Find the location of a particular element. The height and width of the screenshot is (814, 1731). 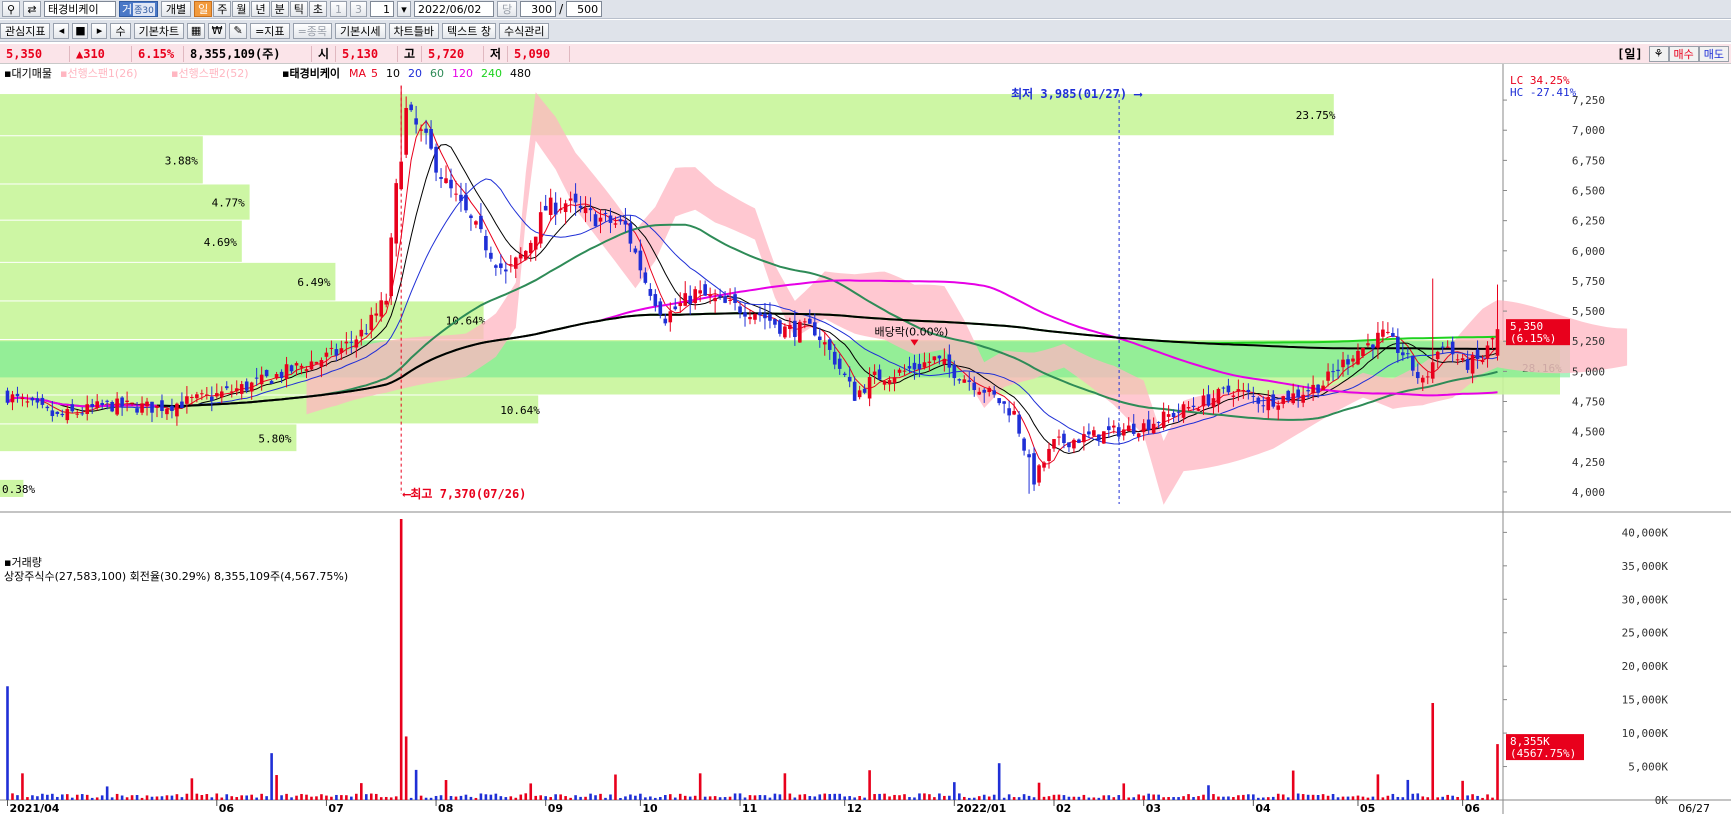

date-field: 2022/06/02 is located at coordinates (453, 9).